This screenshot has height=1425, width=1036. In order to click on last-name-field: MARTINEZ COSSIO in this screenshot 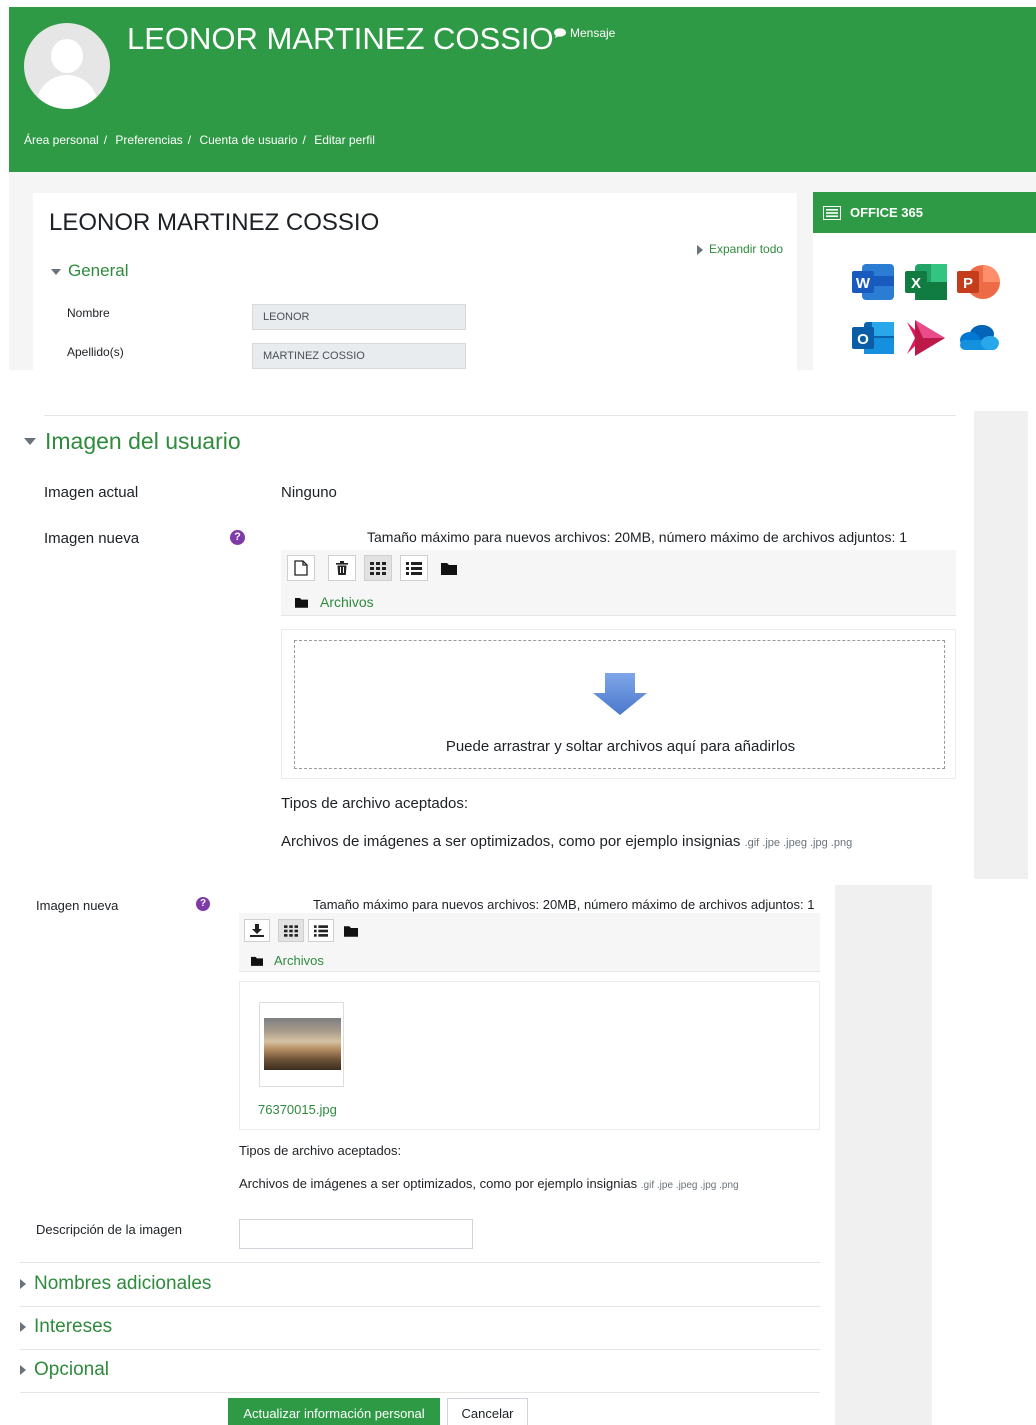, I will do `click(359, 356)`.